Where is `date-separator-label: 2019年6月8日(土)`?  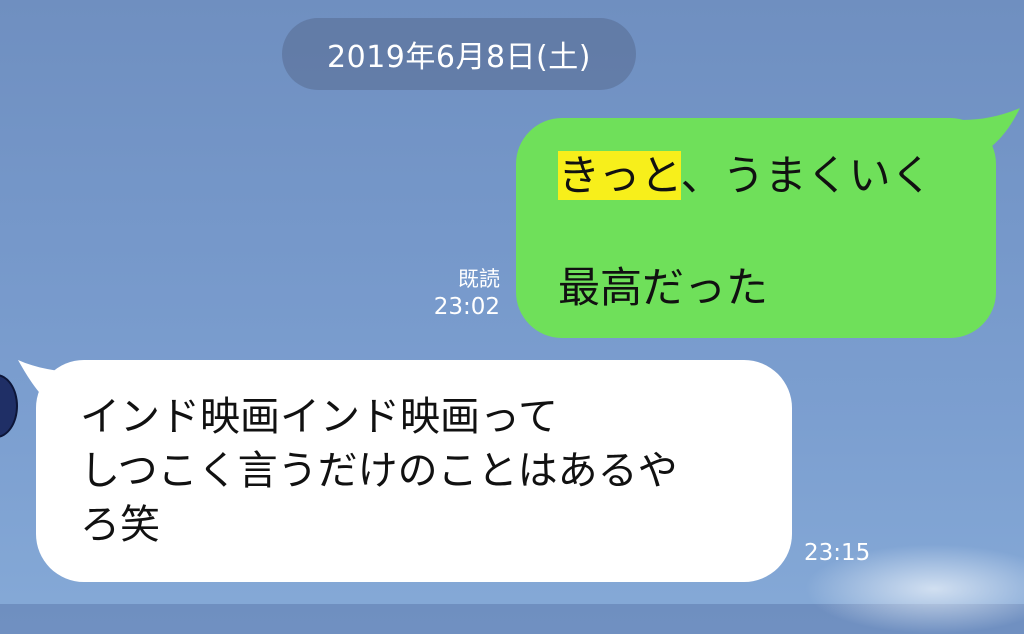
date-separator-label: 2019年6月8日(土) is located at coordinates (459, 57).